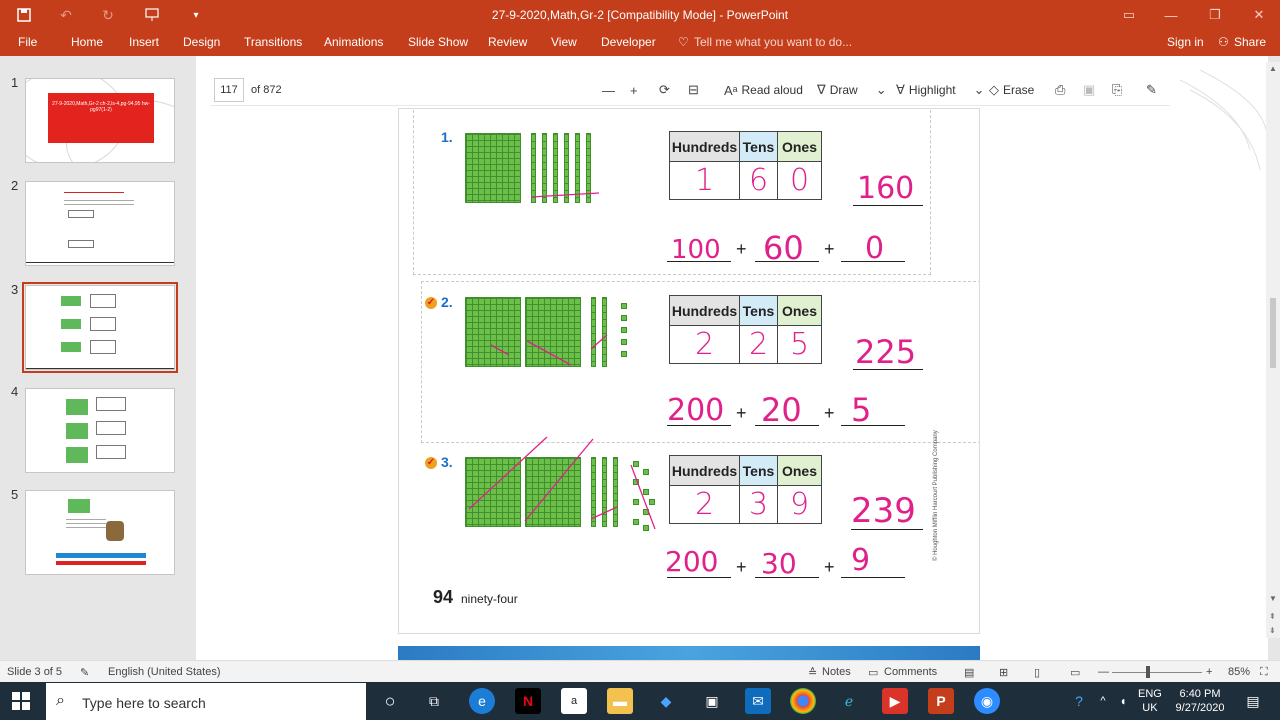  Describe the element at coordinates (712, 701) in the screenshot. I see `store-icon: ▣` at that location.